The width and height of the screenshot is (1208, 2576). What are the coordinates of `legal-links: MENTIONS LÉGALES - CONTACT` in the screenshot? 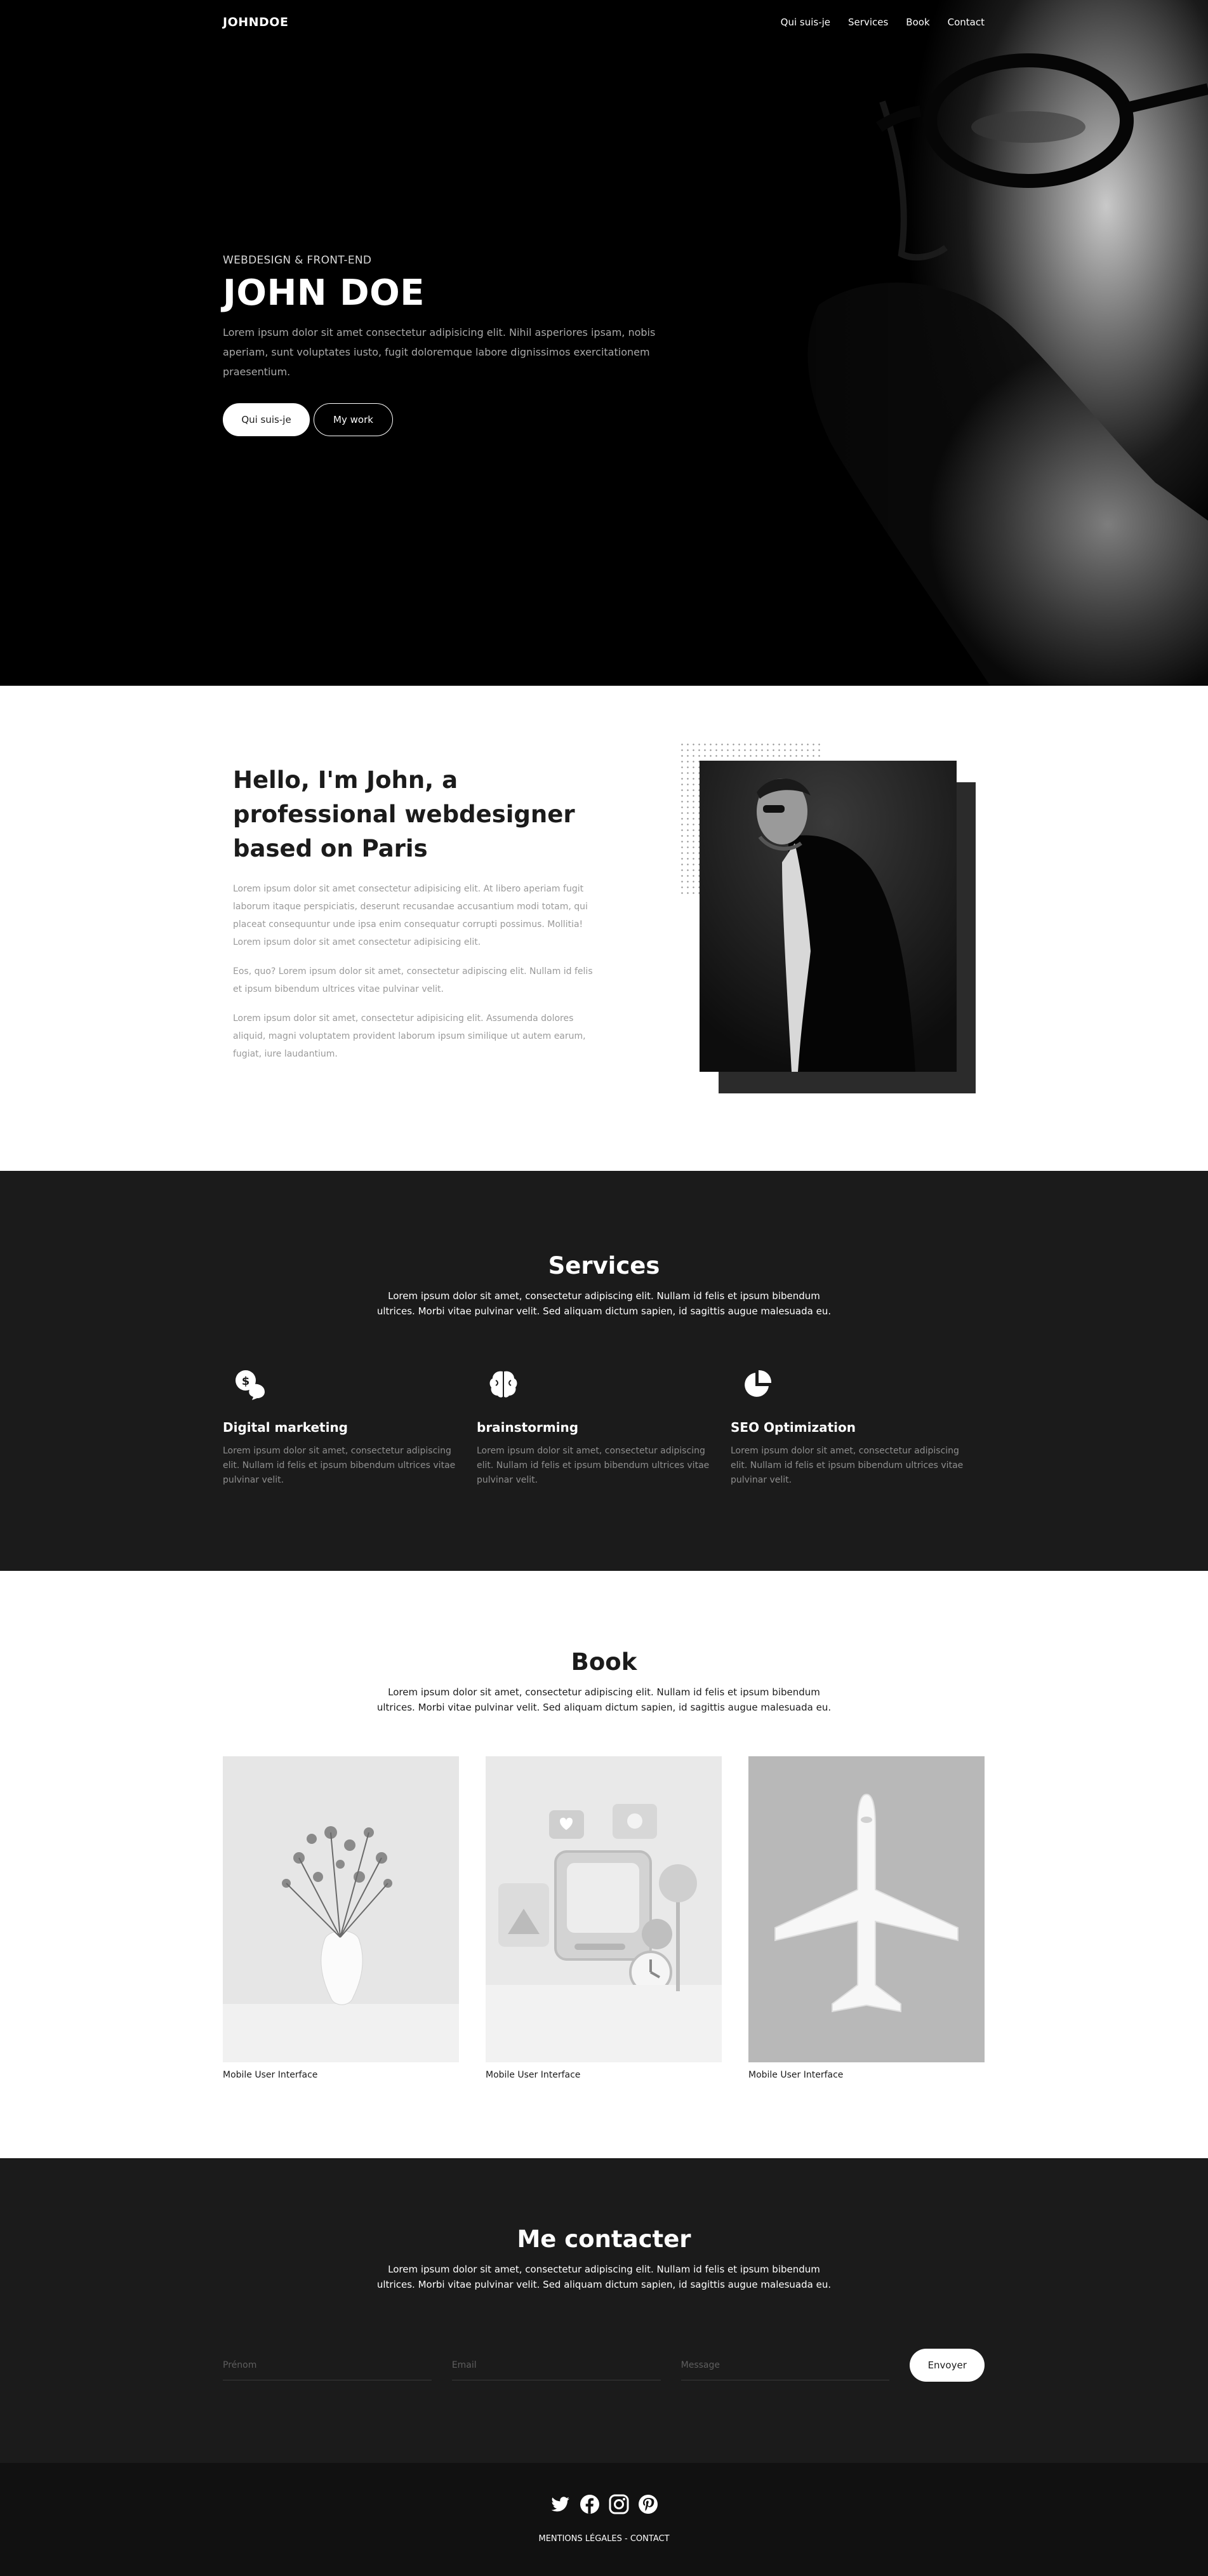 It's located at (604, 2539).